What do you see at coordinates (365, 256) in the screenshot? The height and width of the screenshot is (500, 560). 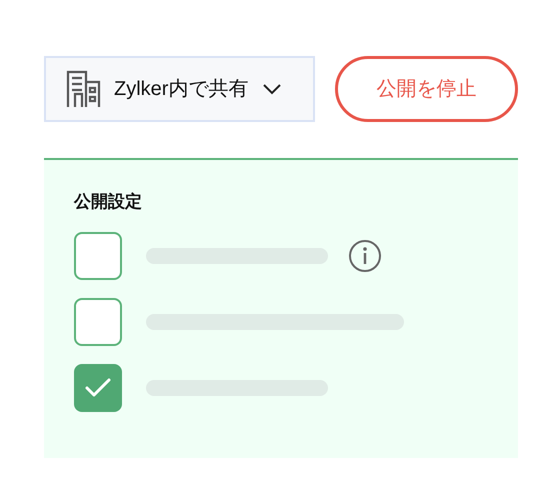 I see `info-icon` at bounding box center [365, 256].